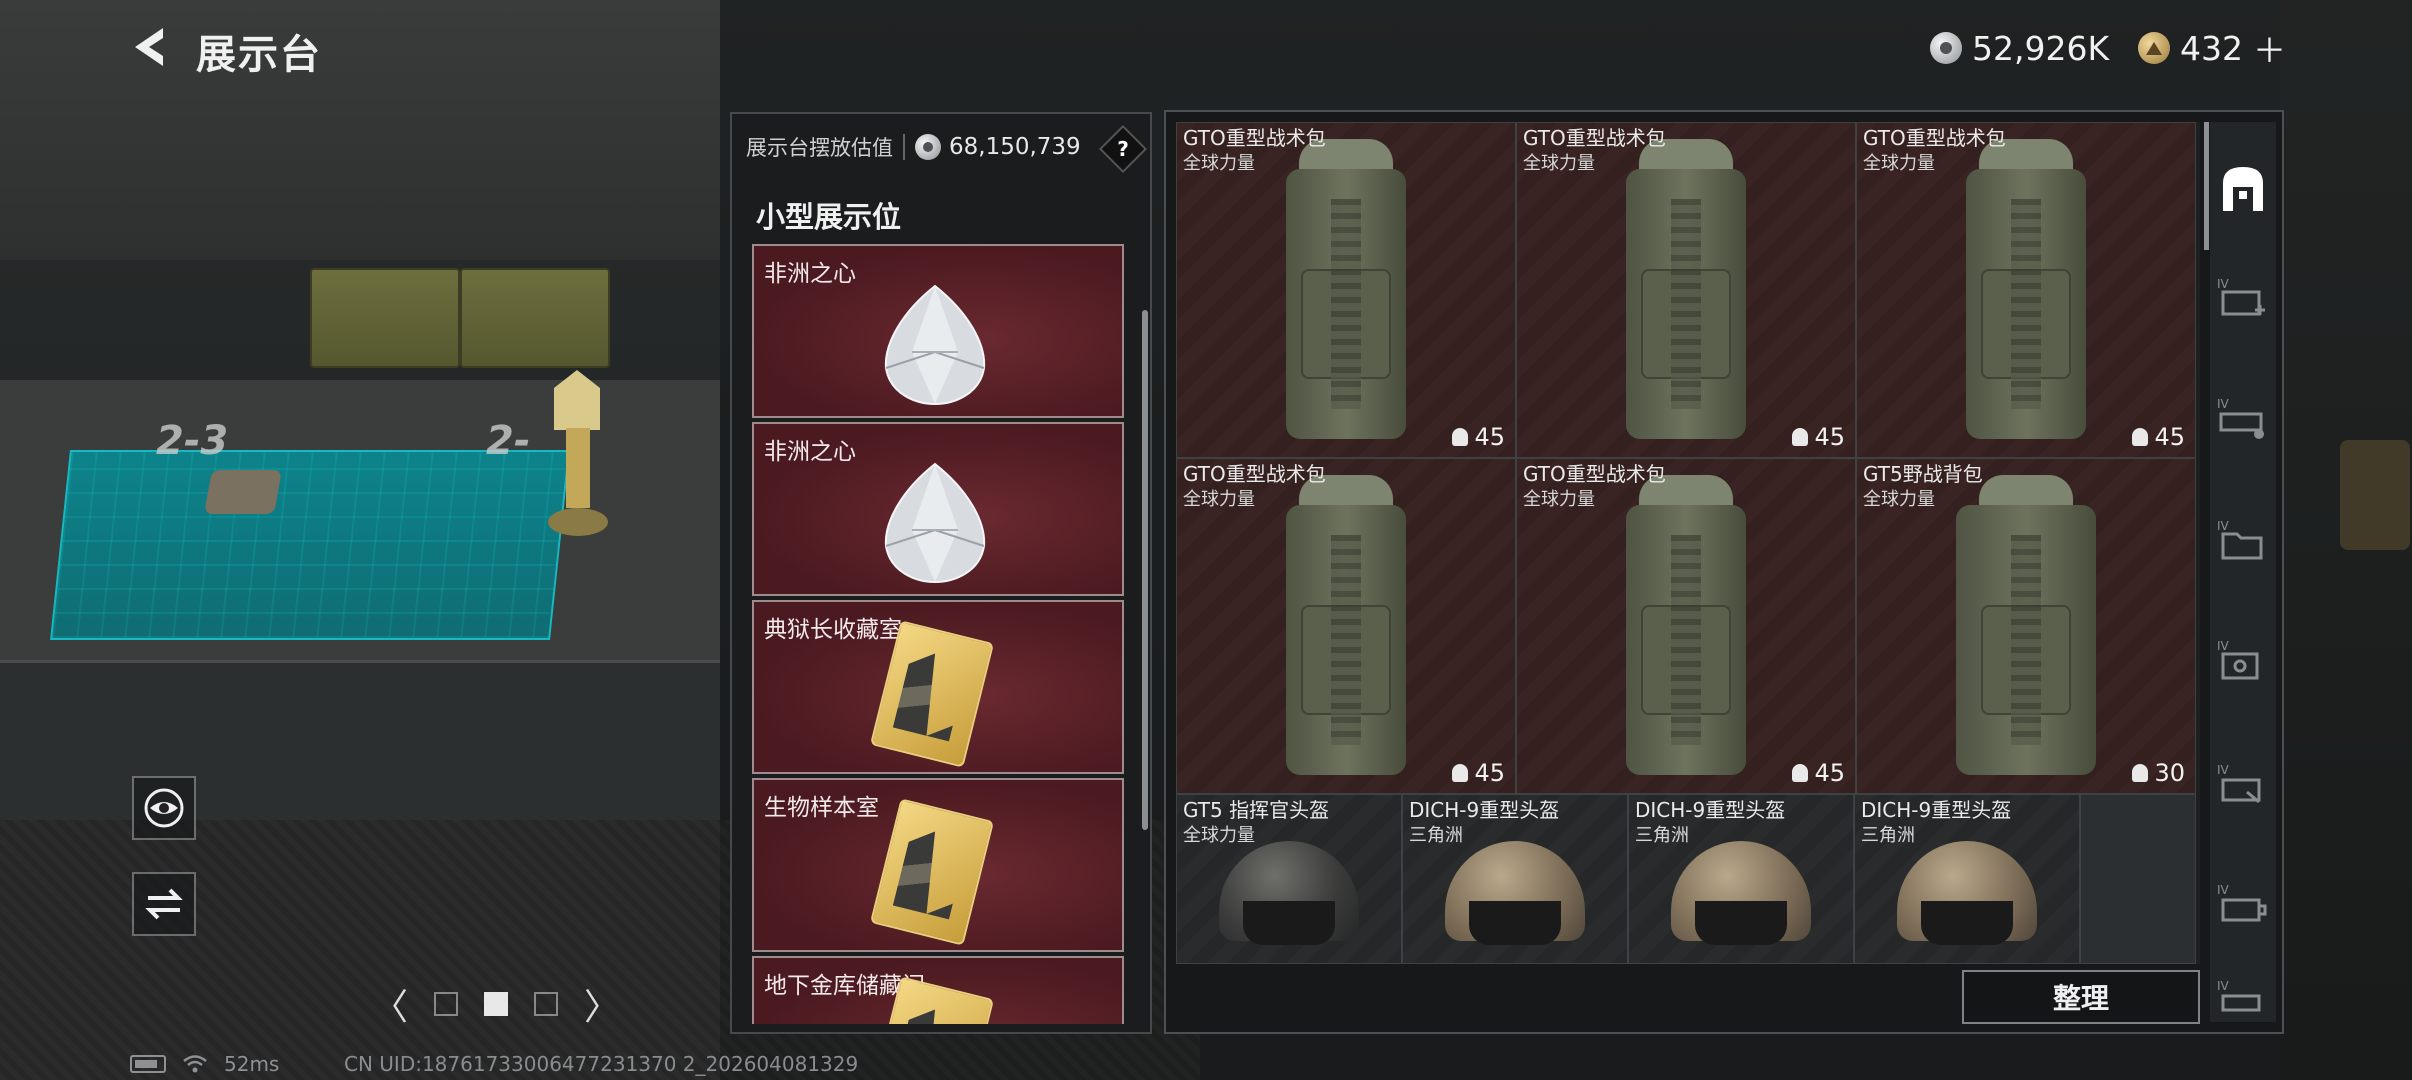  What do you see at coordinates (252, 1064) in the screenshot?
I see `ping-text: 52ms` at bounding box center [252, 1064].